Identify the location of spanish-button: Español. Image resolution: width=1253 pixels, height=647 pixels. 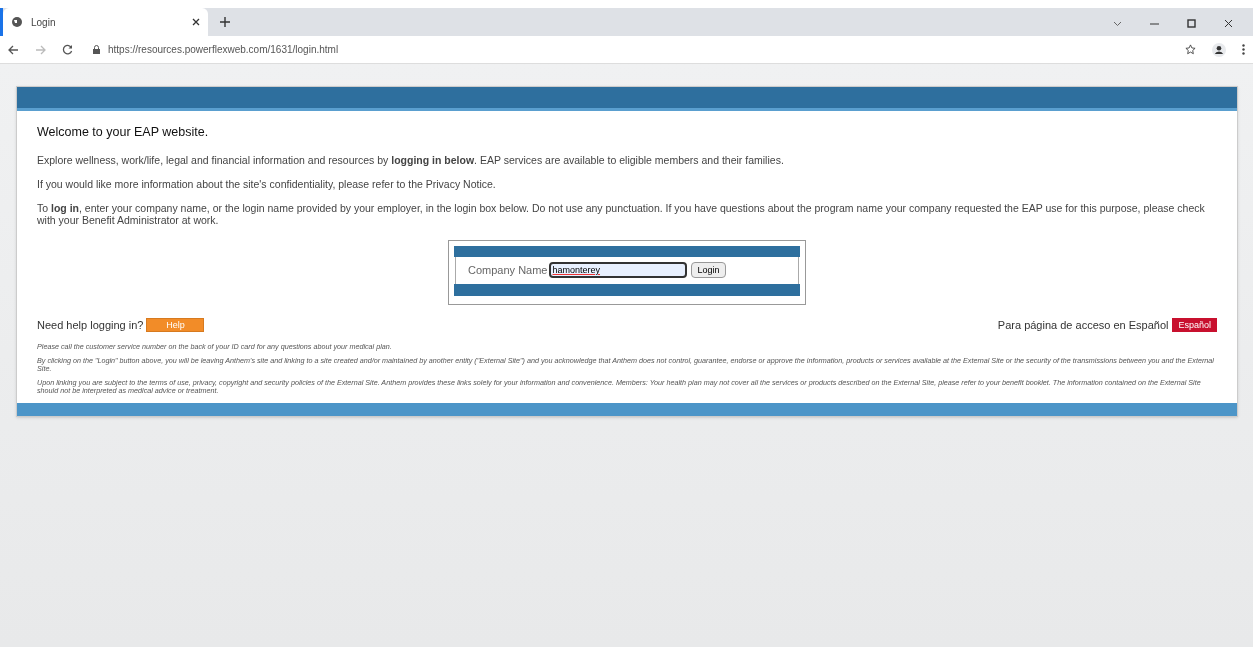
(1194, 325).